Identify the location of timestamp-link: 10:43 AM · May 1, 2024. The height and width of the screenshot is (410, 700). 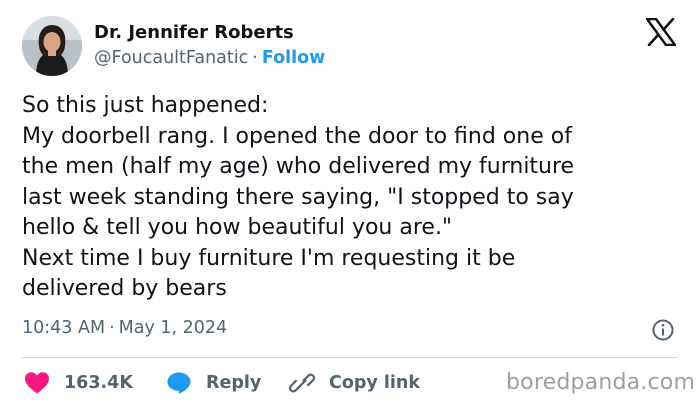
(124, 328).